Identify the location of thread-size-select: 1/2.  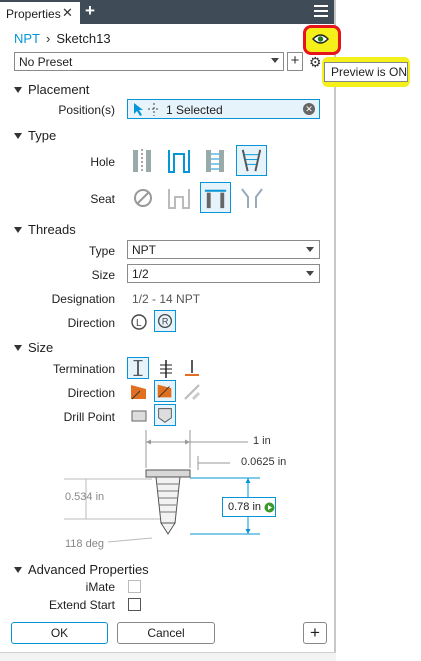
(223, 273).